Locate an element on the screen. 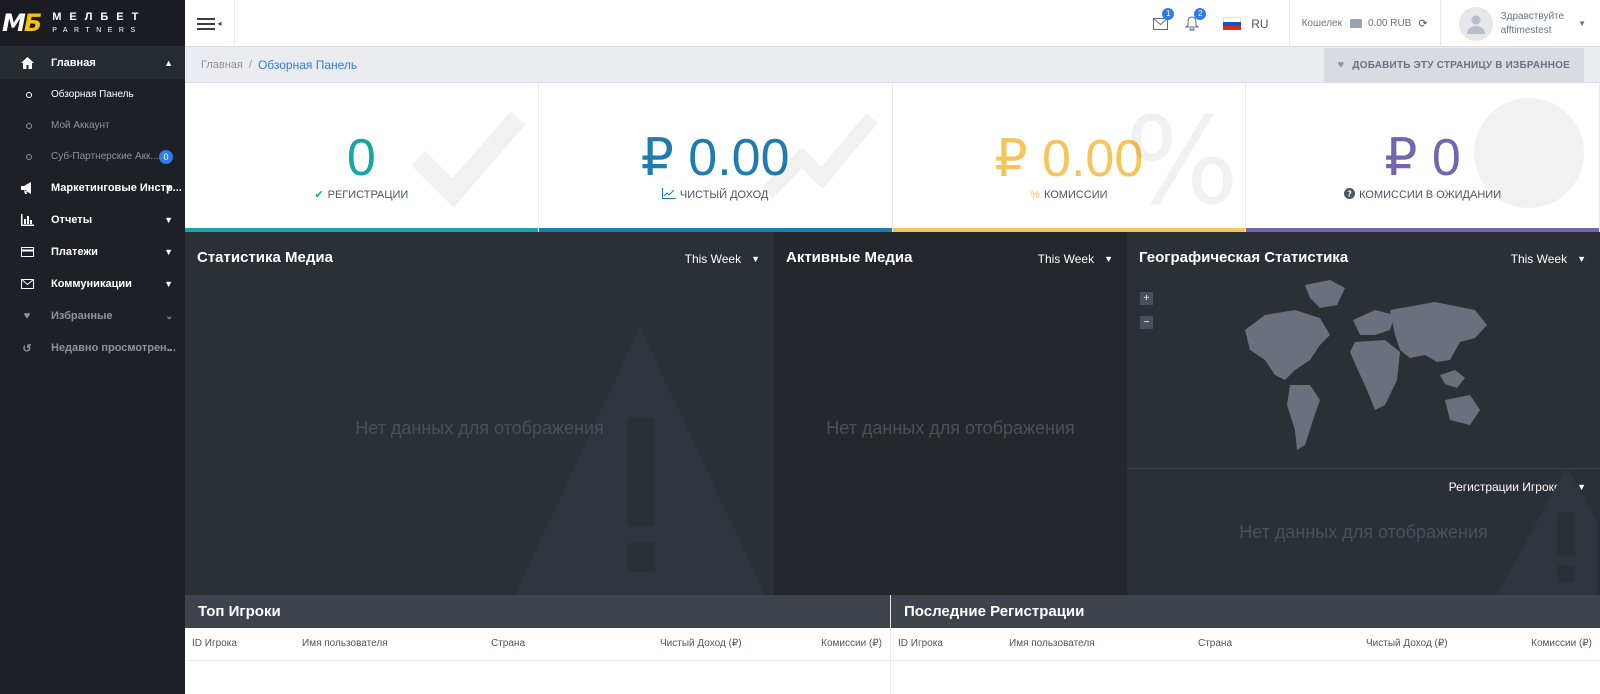  notifications-button: 2 is located at coordinates (1195, 20).